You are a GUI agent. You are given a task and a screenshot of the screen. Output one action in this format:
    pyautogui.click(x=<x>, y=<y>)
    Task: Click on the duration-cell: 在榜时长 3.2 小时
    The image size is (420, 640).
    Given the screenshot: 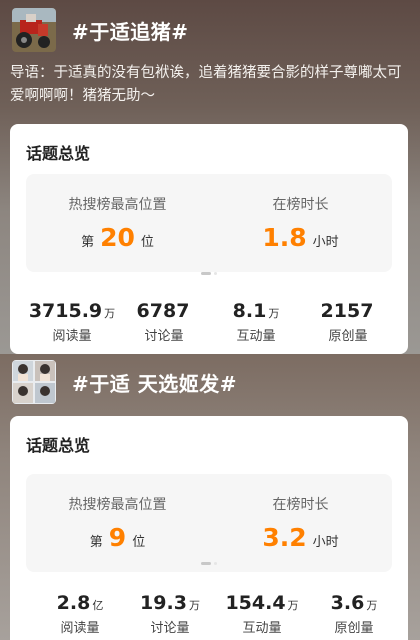 What is the action you would take?
    pyautogui.click(x=300, y=523)
    